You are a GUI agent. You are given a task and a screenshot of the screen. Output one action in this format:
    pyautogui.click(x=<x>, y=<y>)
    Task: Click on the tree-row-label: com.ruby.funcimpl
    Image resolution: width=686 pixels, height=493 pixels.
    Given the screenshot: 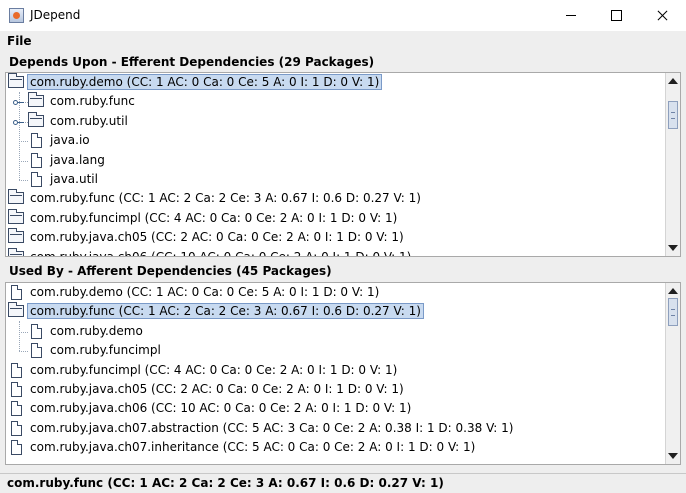 What is the action you would take?
    pyautogui.click(x=105, y=350)
    